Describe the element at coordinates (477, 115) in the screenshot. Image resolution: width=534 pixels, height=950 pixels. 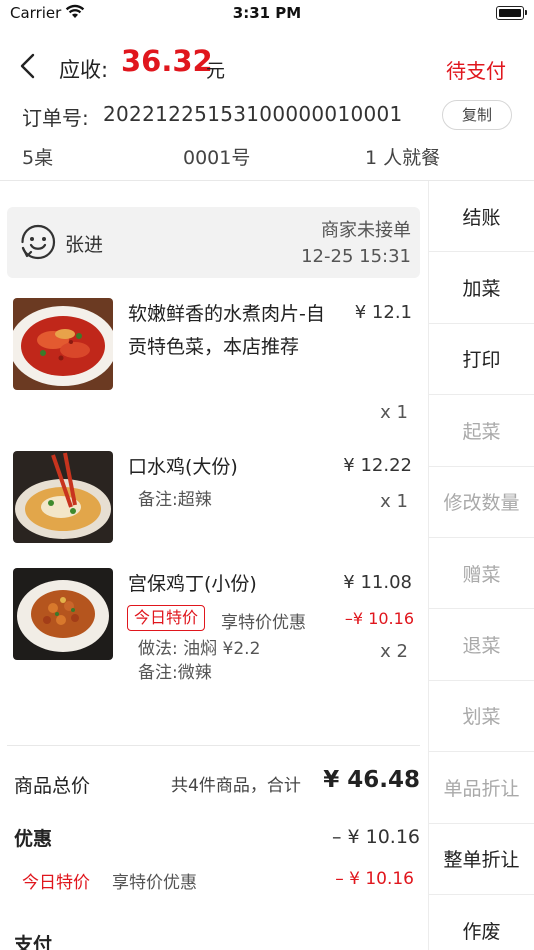
I see `copy-button: 复制` at that location.